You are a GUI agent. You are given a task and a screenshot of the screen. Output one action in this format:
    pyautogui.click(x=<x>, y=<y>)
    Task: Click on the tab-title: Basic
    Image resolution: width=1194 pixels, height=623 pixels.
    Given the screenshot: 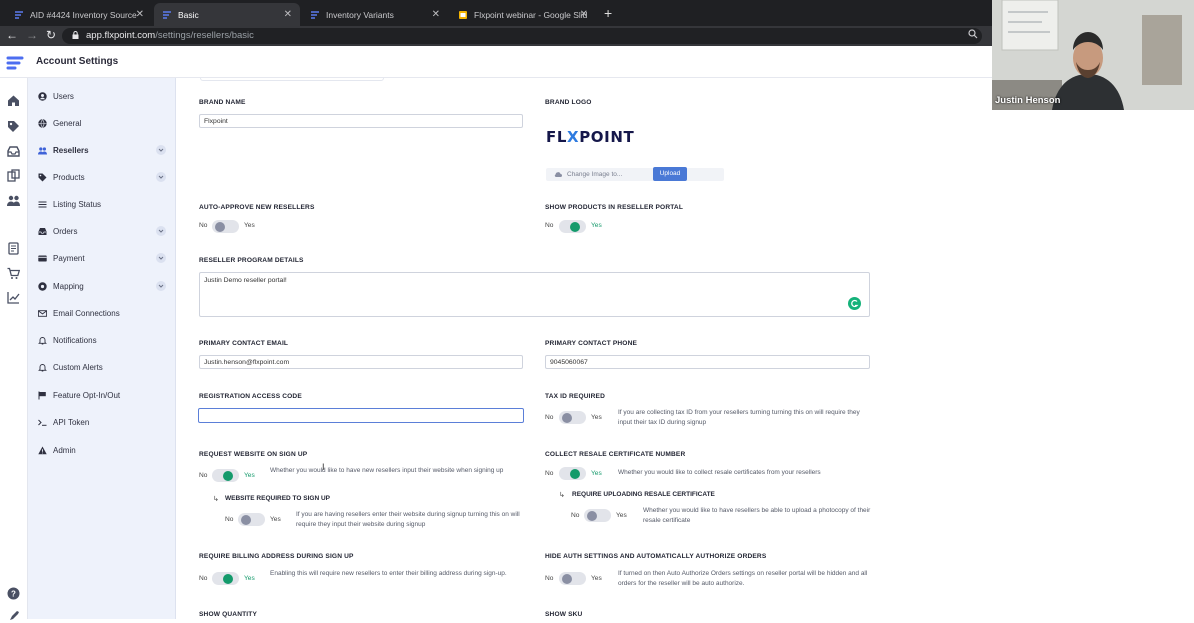 What is the action you would take?
    pyautogui.click(x=188, y=14)
    